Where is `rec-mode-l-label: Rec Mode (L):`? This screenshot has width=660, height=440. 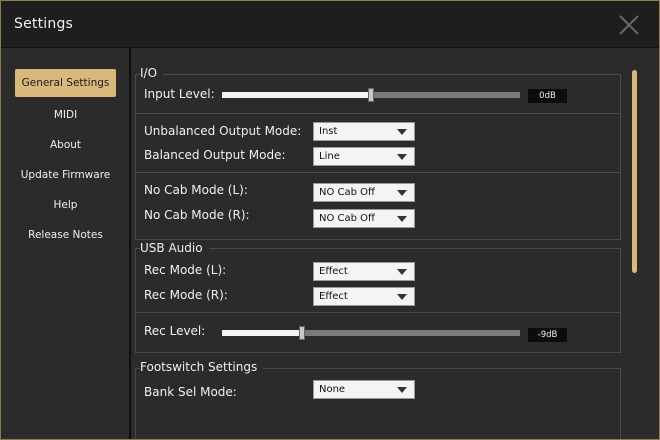 rec-mode-l-label: Rec Mode (L): is located at coordinates (185, 270).